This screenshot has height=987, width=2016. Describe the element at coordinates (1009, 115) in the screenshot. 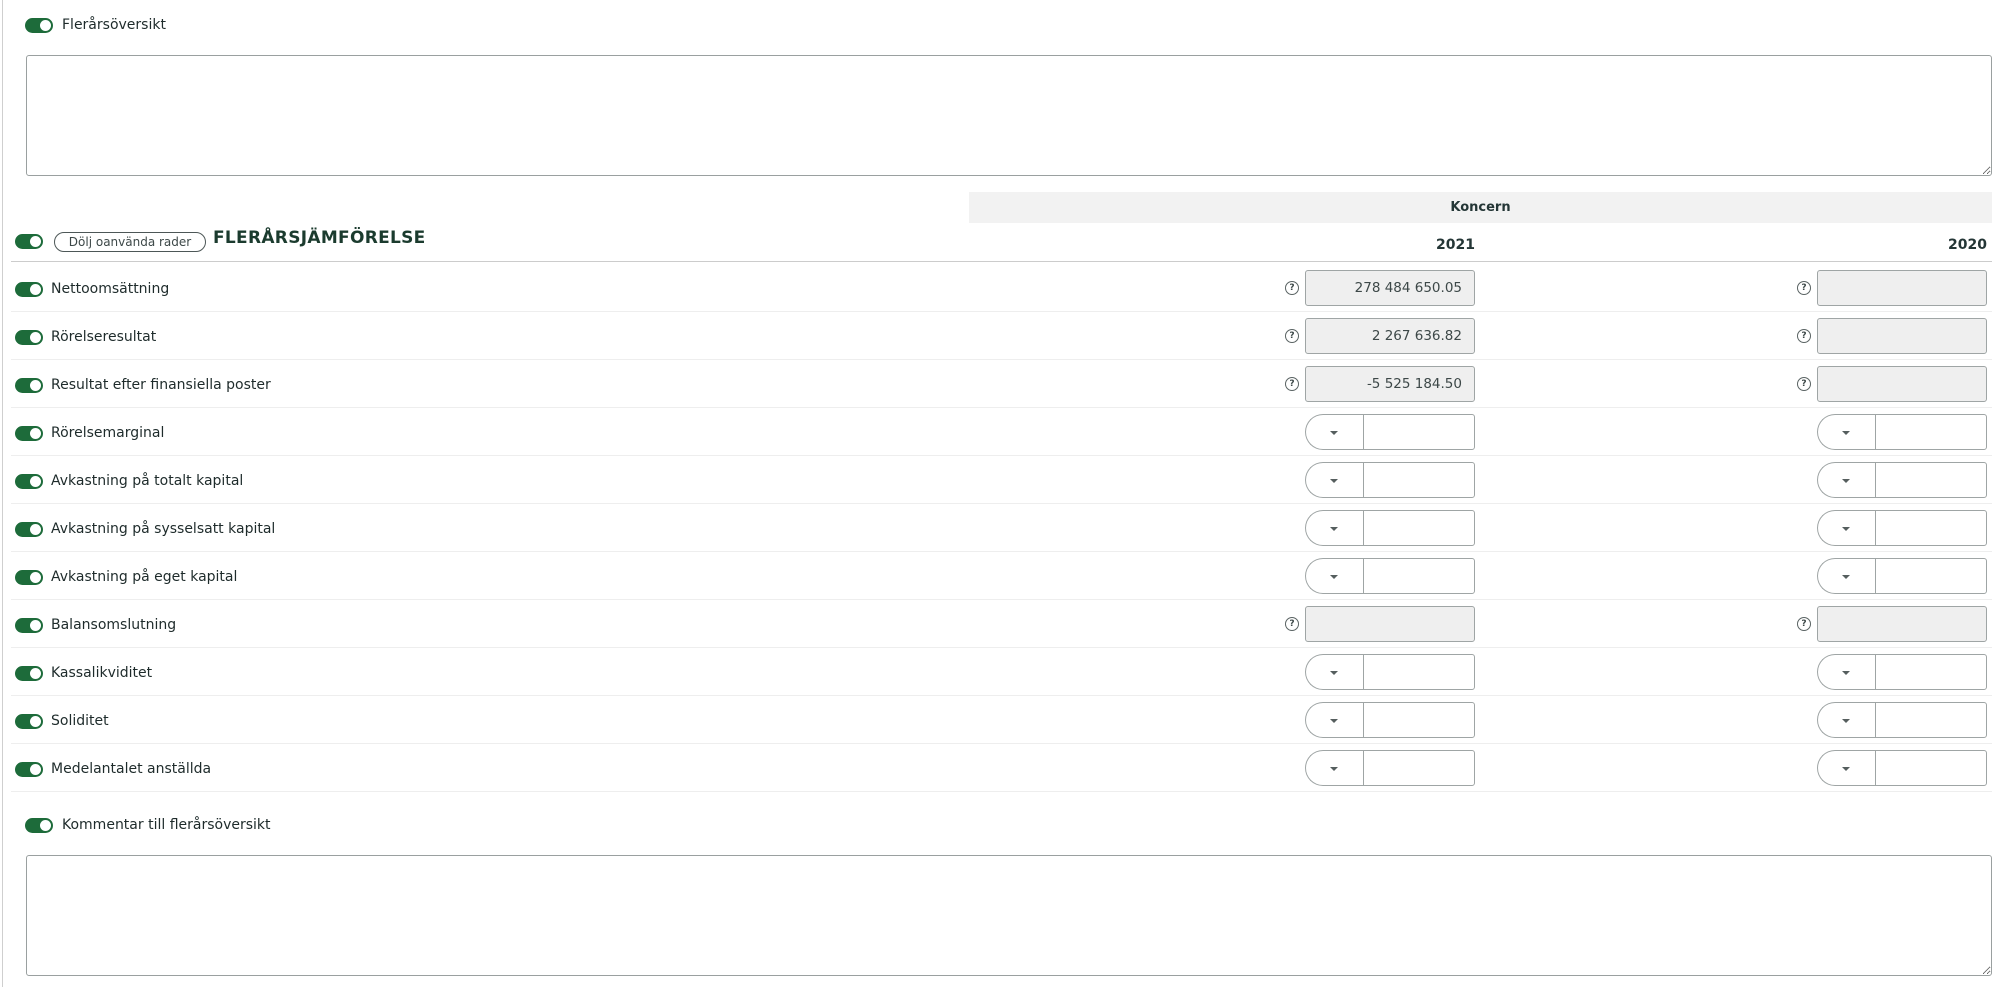

I see `flersarsoversikt-textarea` at that location.